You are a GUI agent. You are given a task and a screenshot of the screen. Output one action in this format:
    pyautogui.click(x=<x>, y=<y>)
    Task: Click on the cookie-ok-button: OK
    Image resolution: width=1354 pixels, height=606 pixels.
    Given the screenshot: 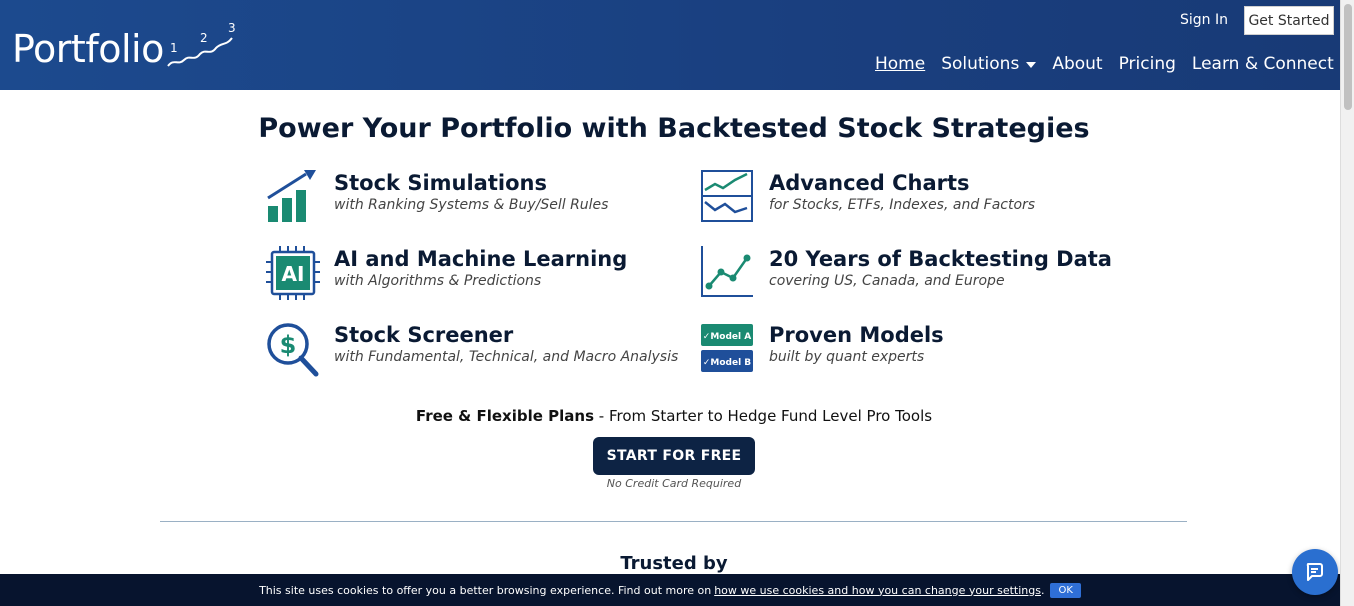 What is the action you would take?
    pyautogui.click(x=1065, y=590)
    